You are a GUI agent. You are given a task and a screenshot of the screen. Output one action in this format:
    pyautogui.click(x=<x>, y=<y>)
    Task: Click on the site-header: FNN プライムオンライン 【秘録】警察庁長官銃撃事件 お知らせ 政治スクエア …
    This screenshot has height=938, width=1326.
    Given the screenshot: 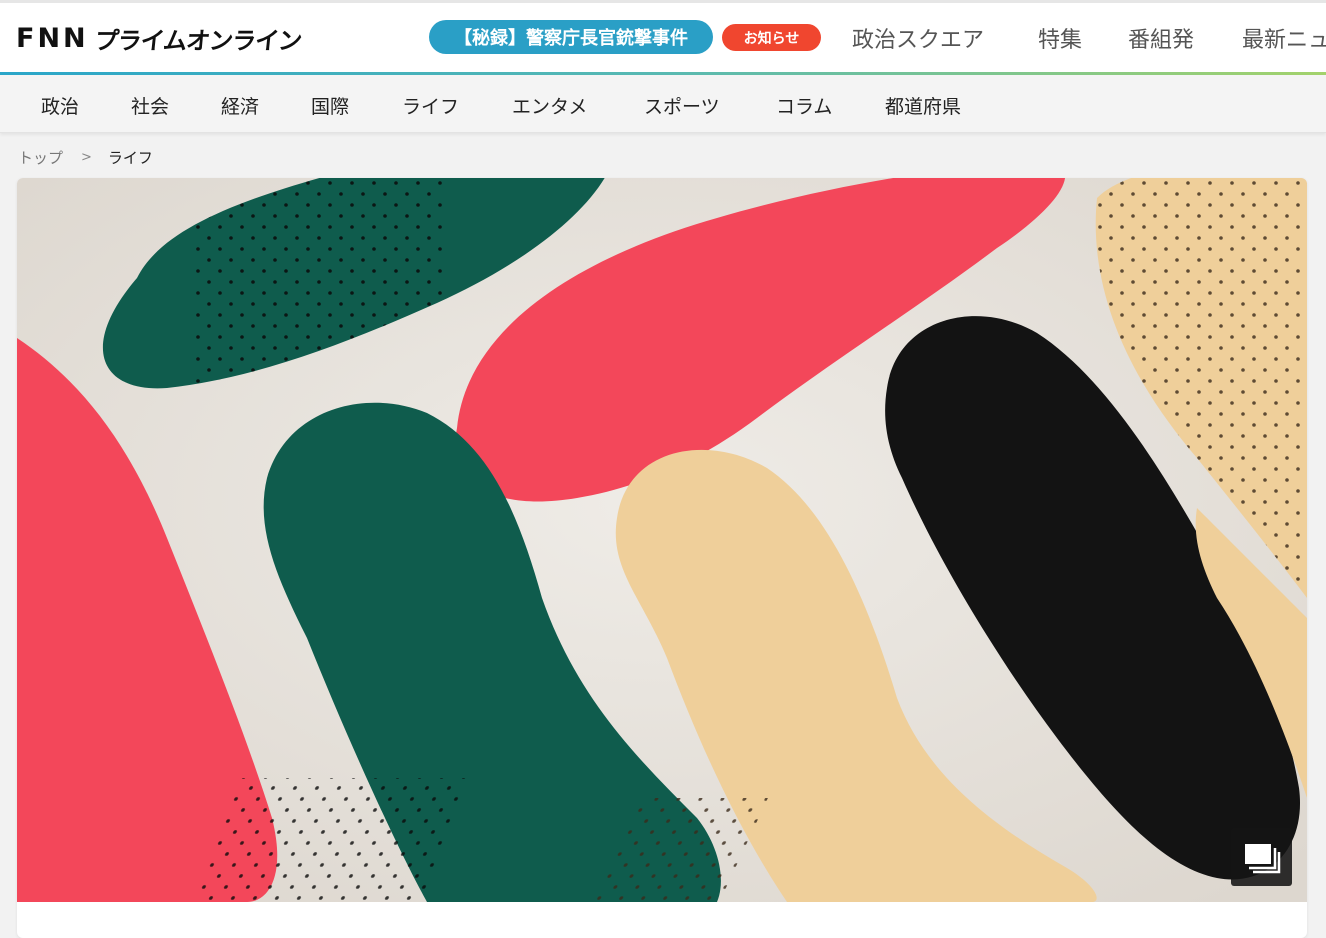 What is the action you would take?
    pyautogui.click(x=663, y=38)
    